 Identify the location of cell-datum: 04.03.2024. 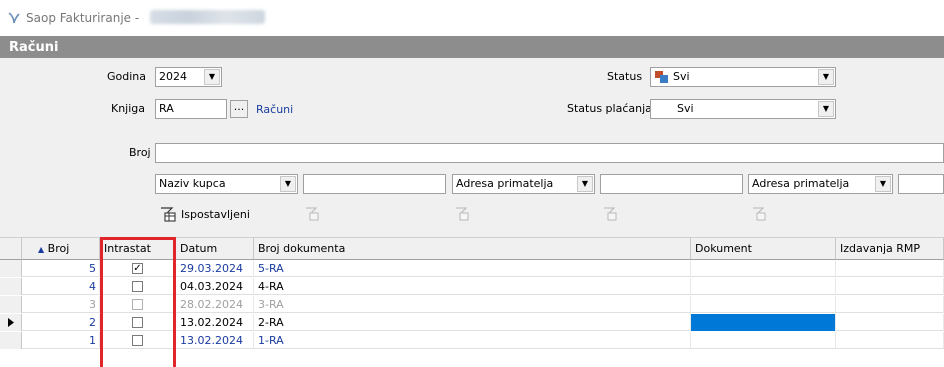
(215, 286).